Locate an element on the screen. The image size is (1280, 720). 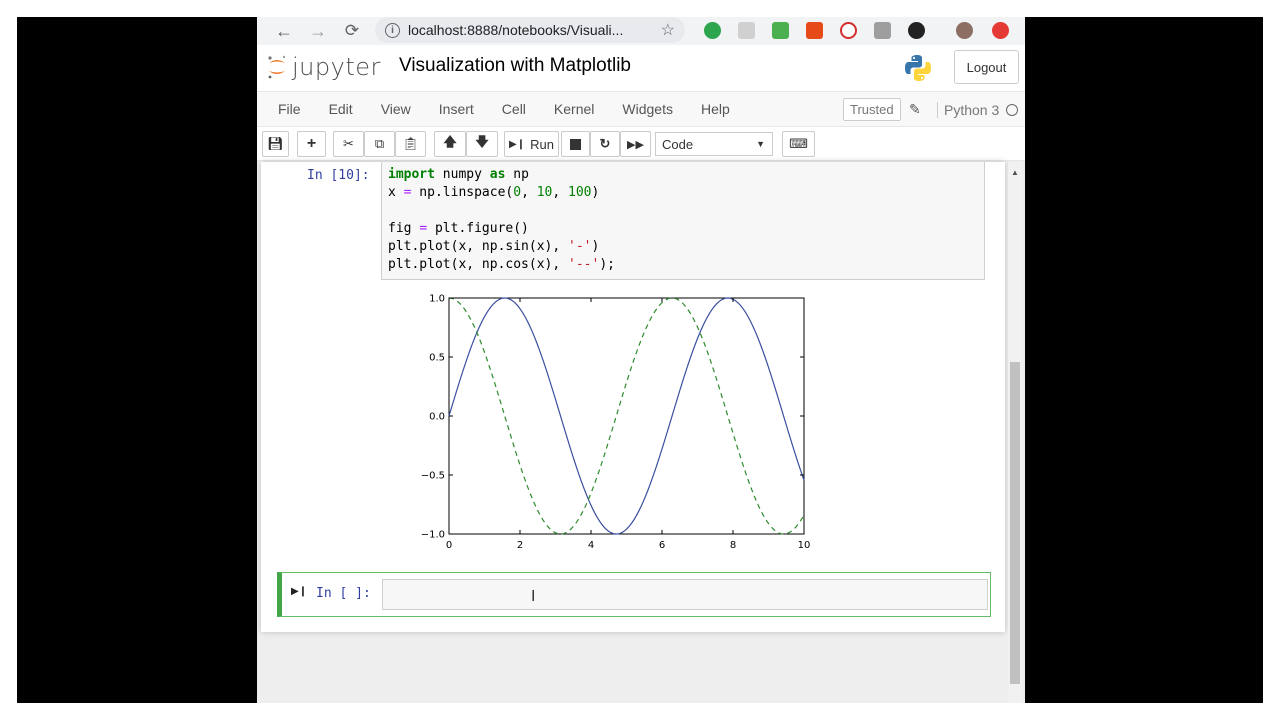
menu-cell: Cell is located at coordinates (514, 109).